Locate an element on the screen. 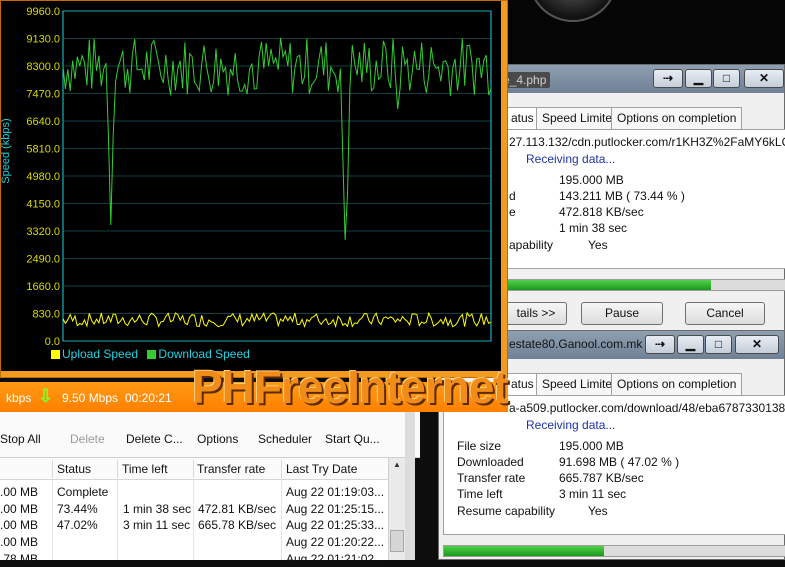  y-tick-label: 8300.0 is located at coordinates (43, 67).